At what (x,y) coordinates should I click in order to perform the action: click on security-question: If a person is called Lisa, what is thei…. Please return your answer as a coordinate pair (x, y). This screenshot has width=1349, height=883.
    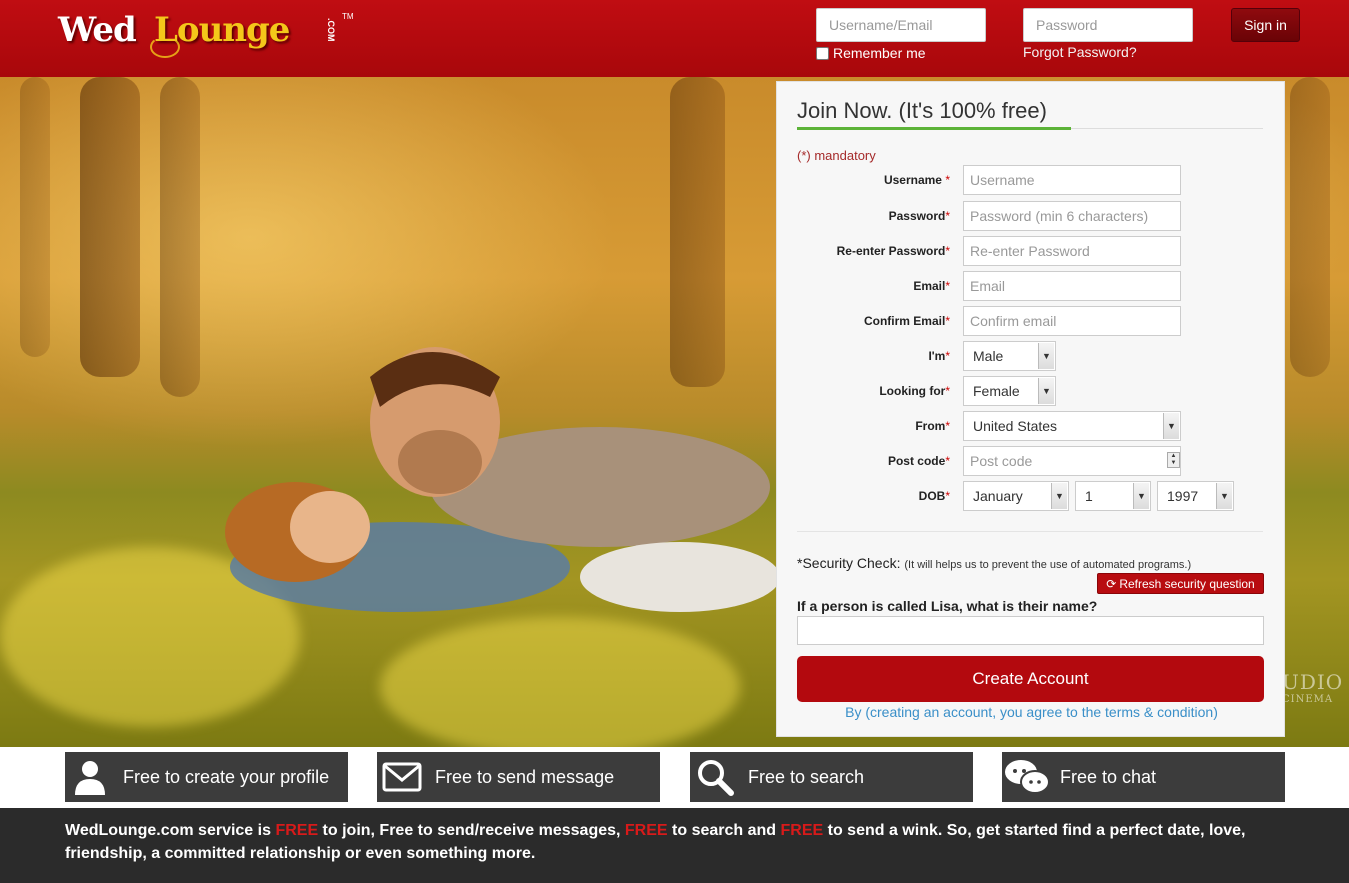
    Looking at the image, I should click on (947, 606).